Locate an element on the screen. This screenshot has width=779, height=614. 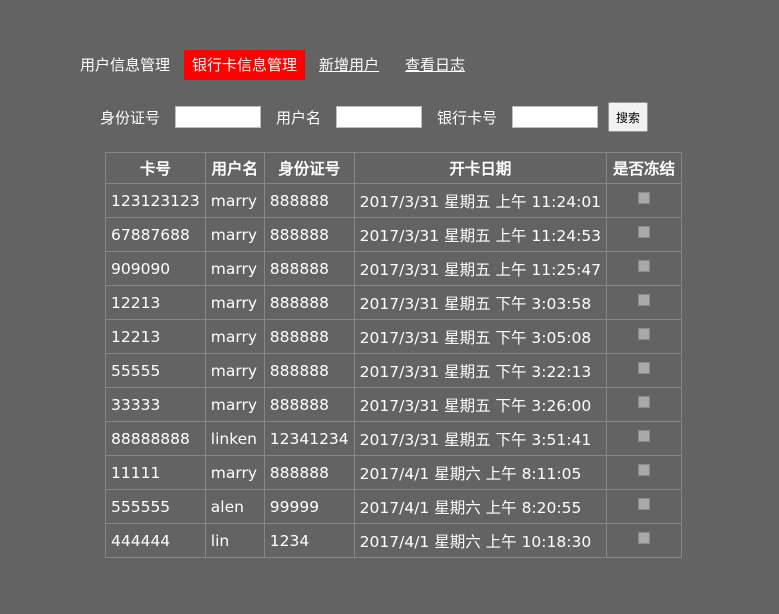
id-number-input is located at coordinates (218, 117).